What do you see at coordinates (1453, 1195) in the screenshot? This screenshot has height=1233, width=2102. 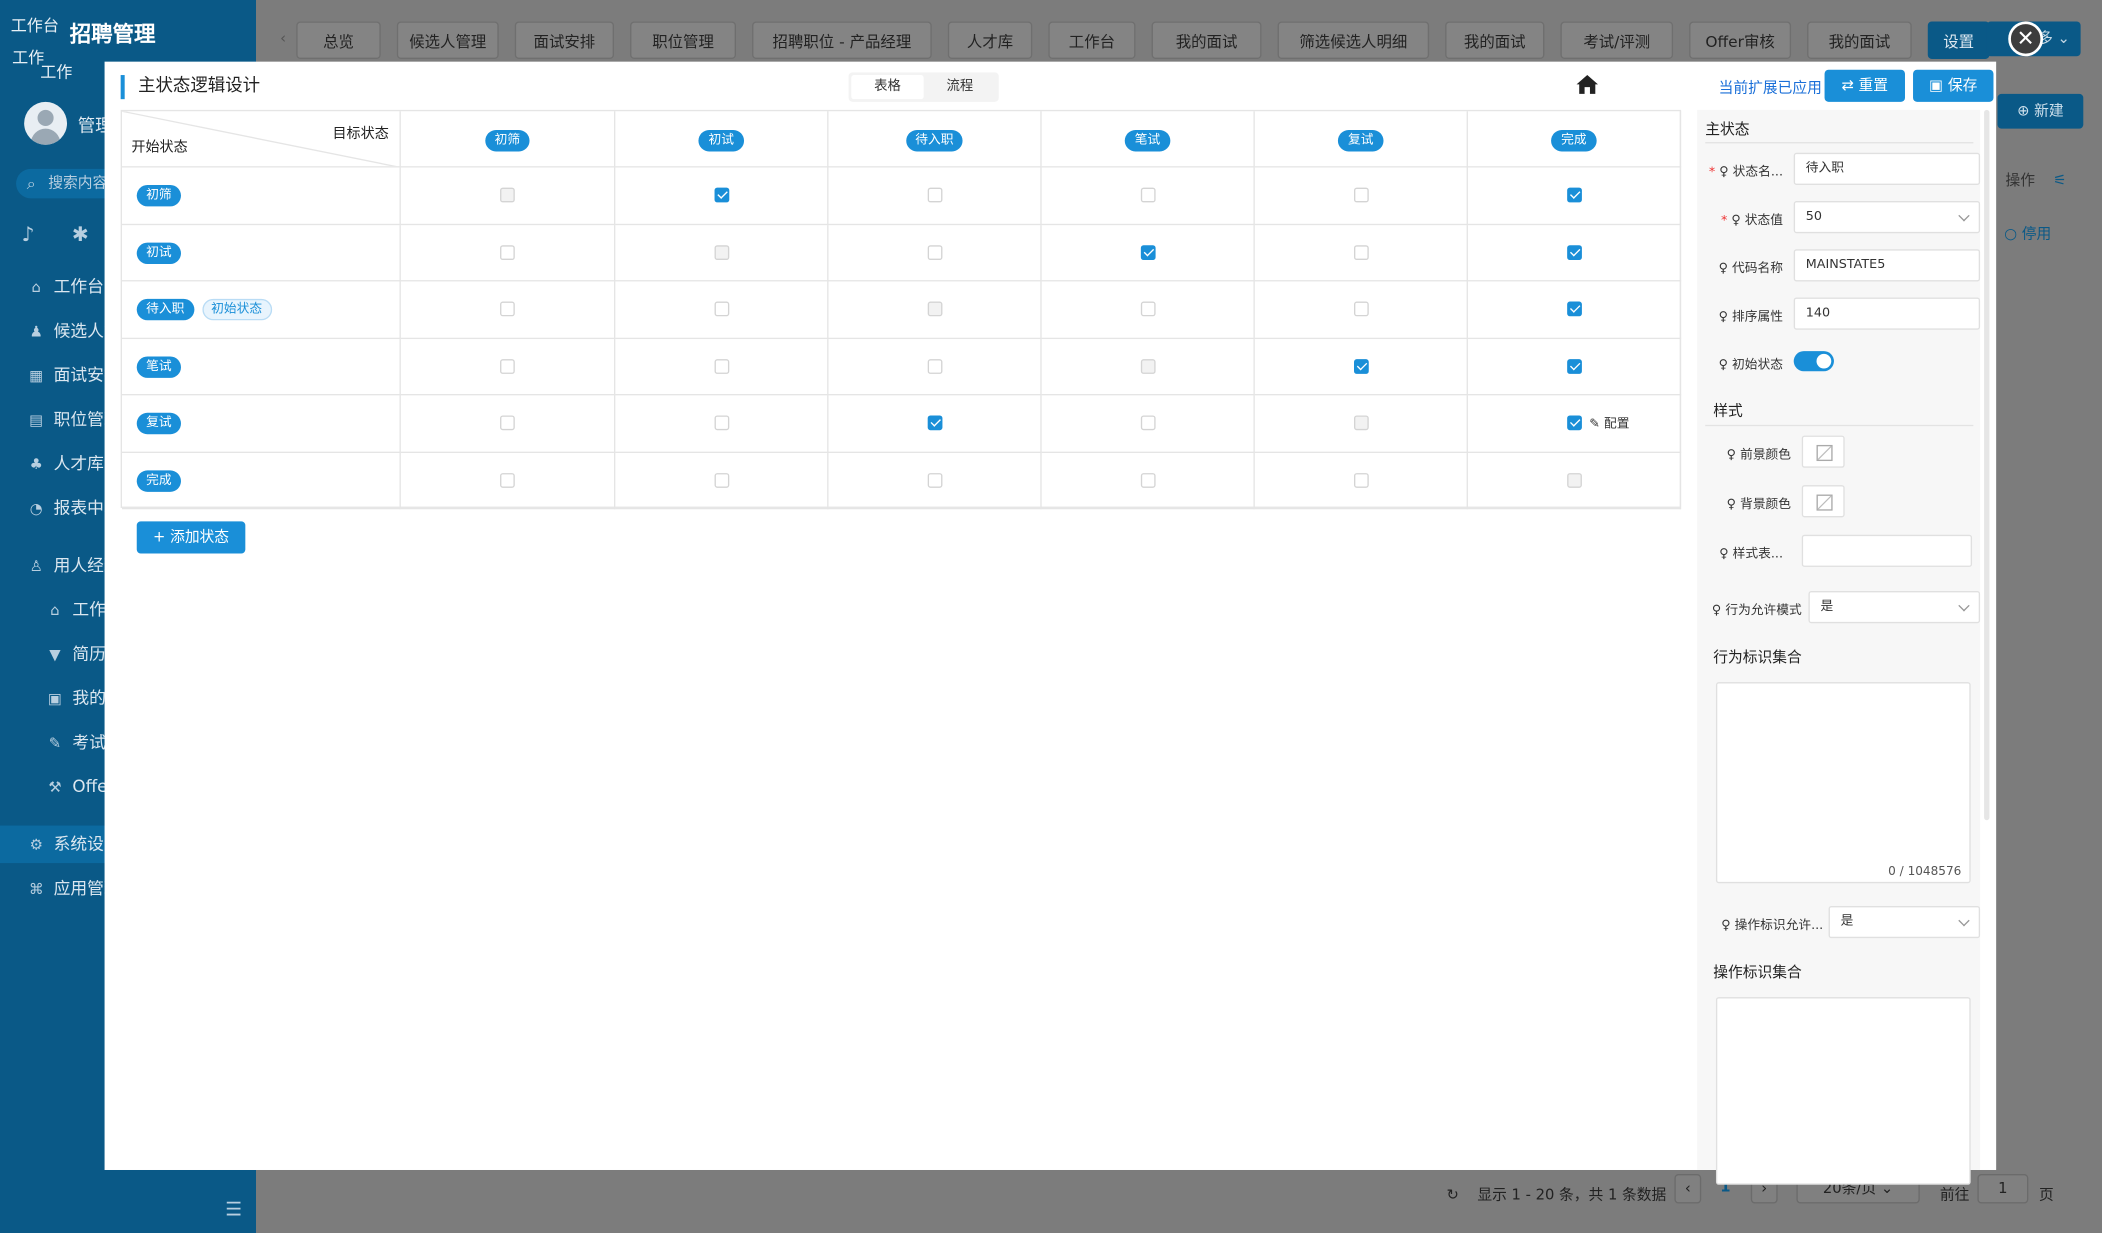 I see `refresh-icon: ↻` at bounding box center [1453, 1195].